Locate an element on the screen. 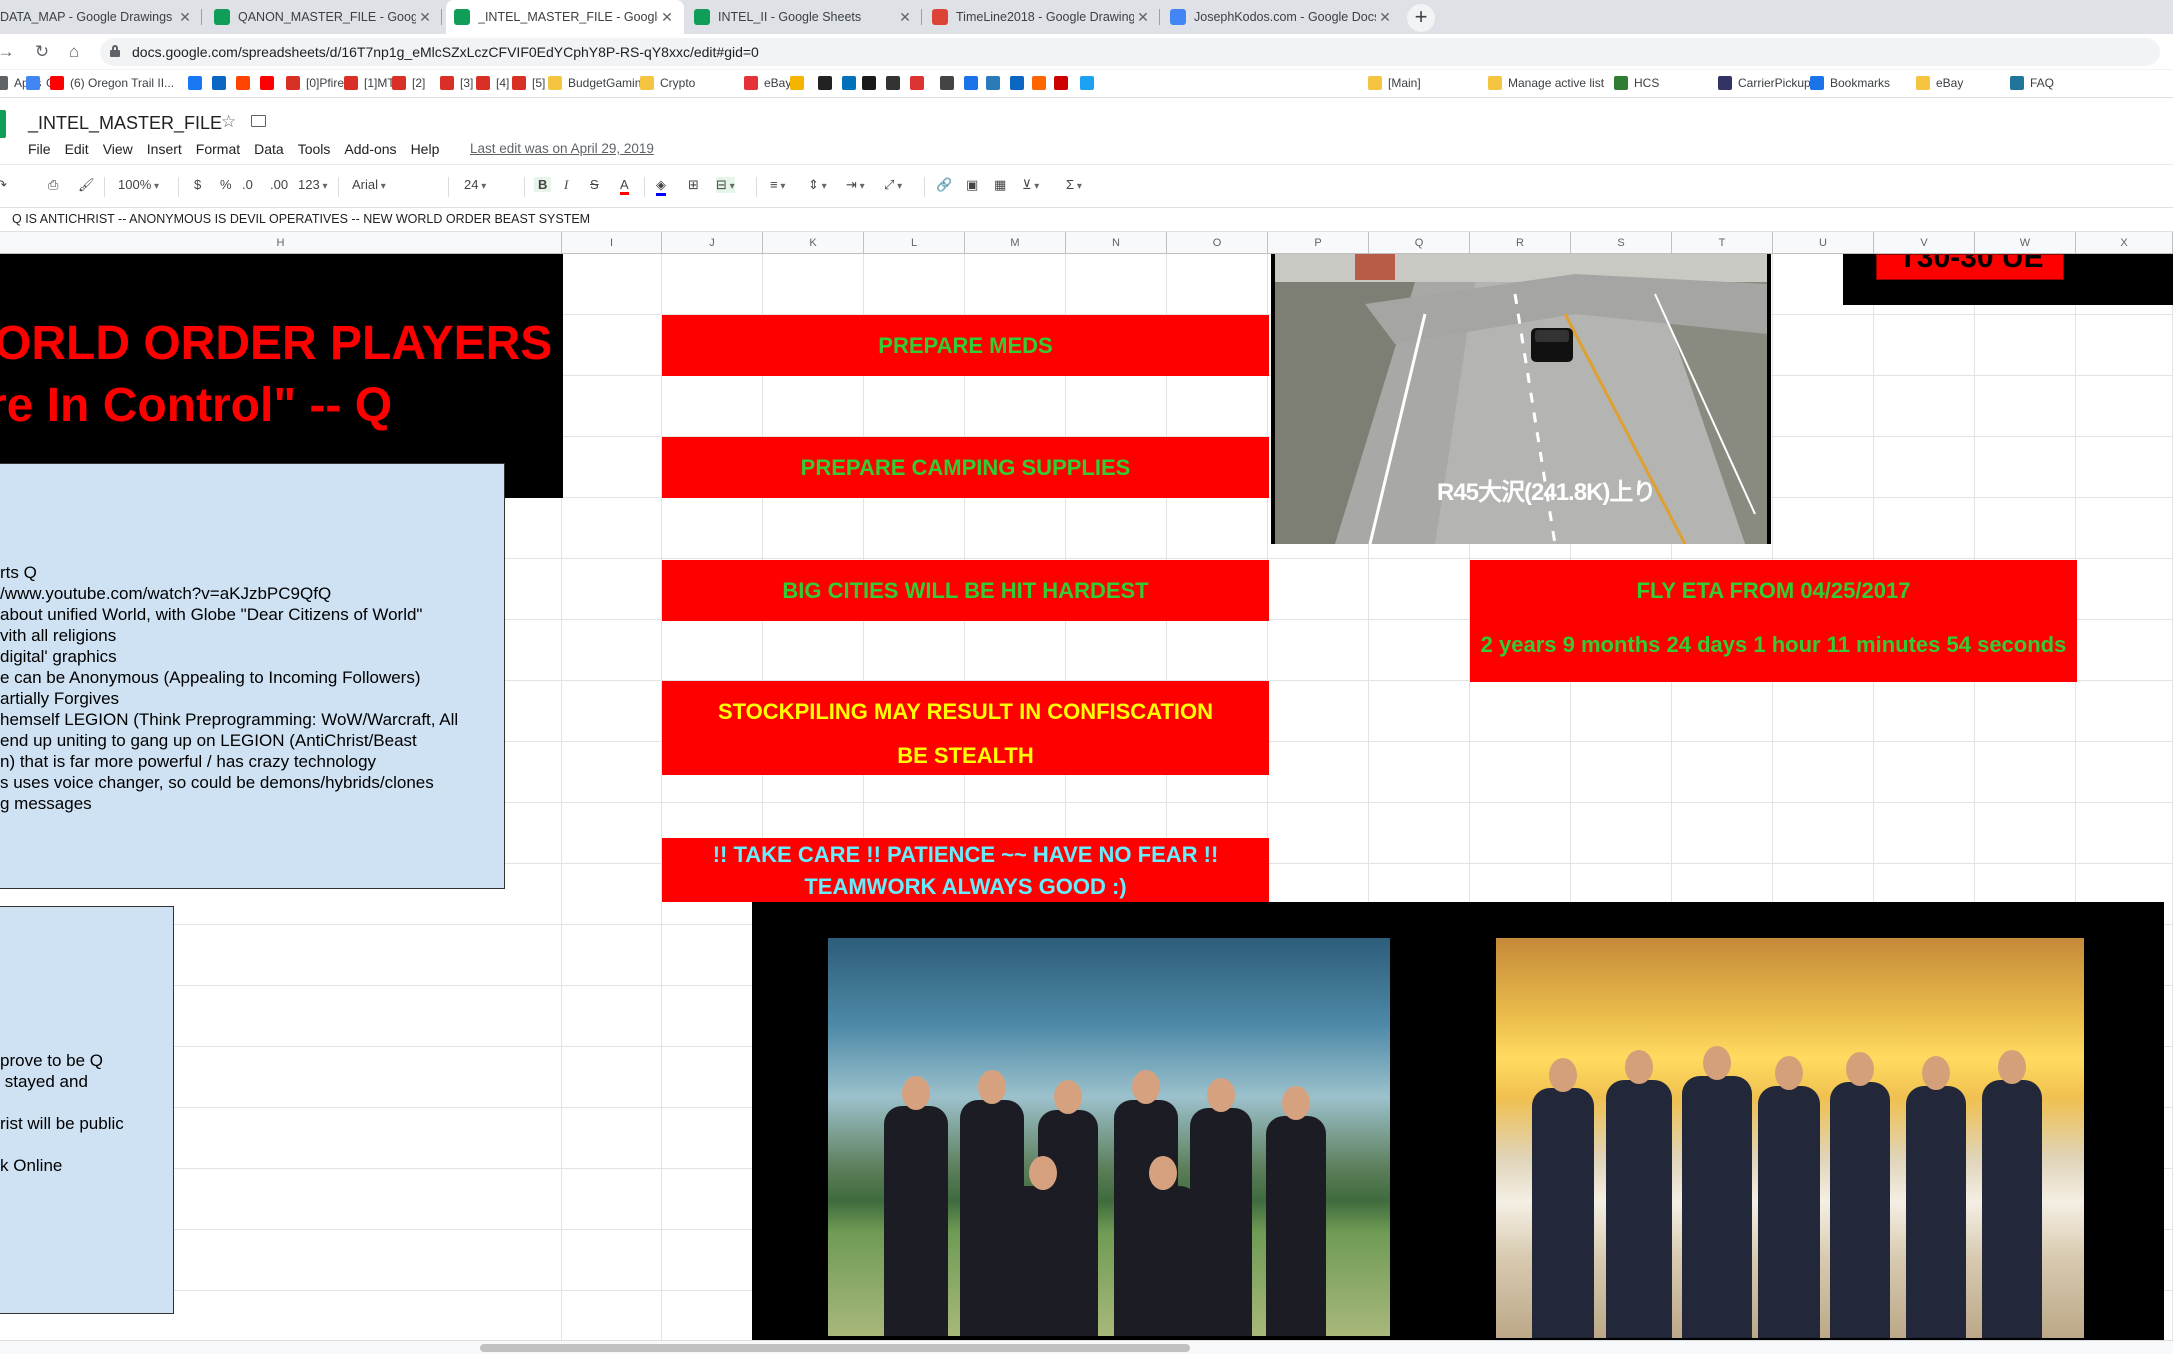 The image size is (2173, 1354). bookmark-item: Crypto is located at coordinates (667, 83).